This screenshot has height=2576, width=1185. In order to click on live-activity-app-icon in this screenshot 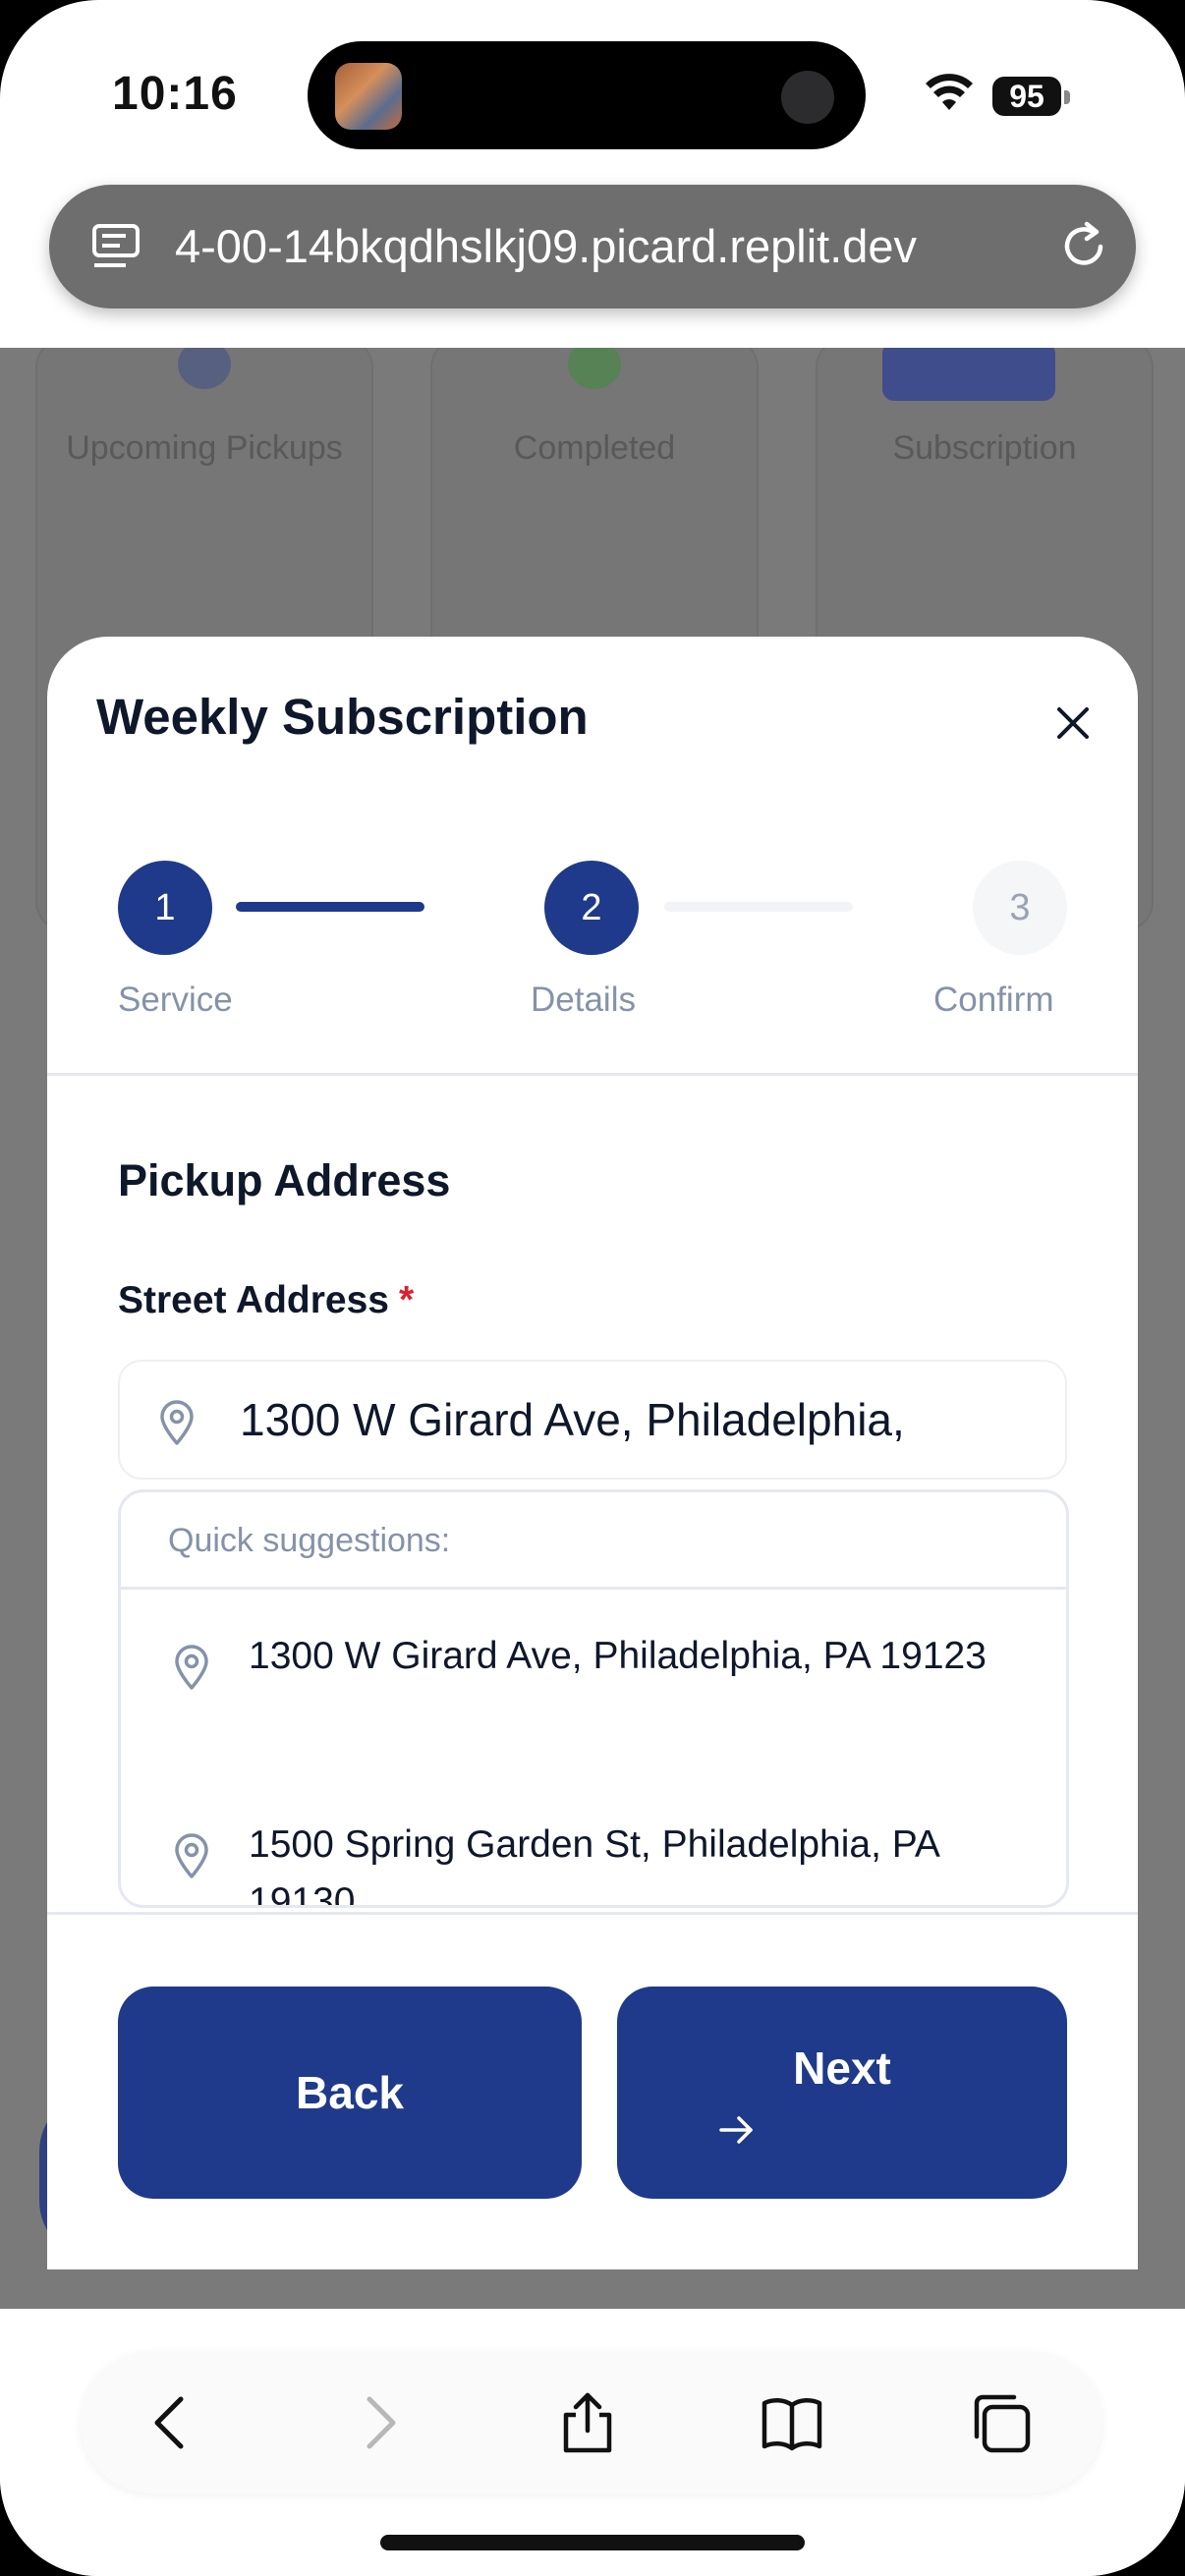, I will do `click(369, 96)`.